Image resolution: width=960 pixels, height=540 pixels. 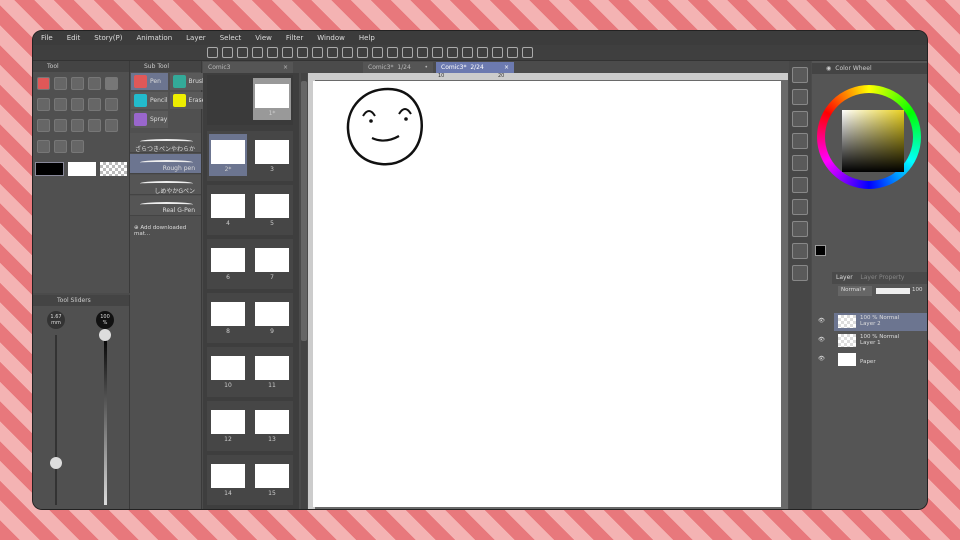 What do you see at coordinates (149, 119) in the screenshot?
I see `subtool-group-spray: Spray` at bounding box center [149, 119].